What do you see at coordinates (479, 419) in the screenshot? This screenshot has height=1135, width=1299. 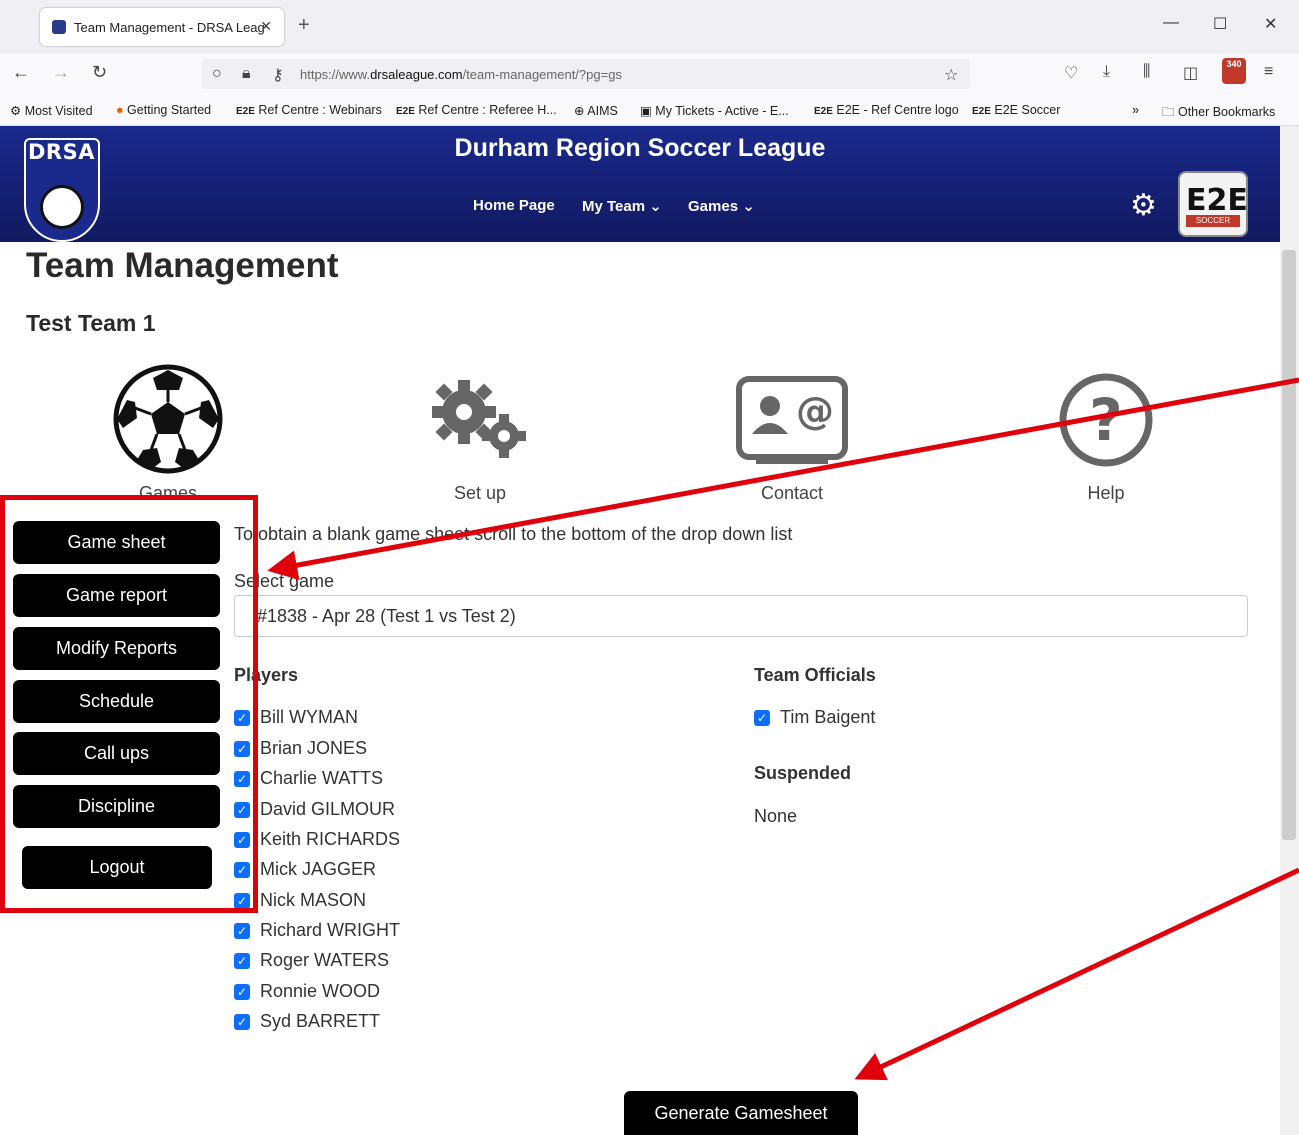 I see `gears-icon` at bounding box center [479, 419].